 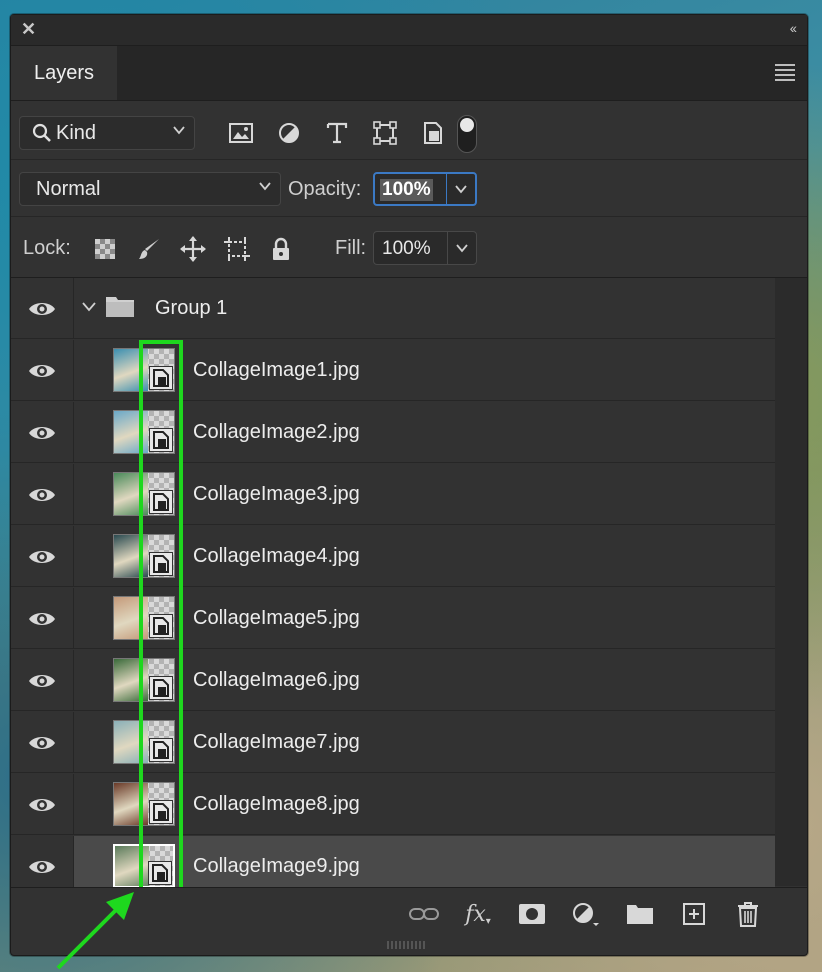 What do you see at coordinates (289, 133) in the screenshot?
I see `adjustment-layer-filter-icon` at bounding box center [289, 133].